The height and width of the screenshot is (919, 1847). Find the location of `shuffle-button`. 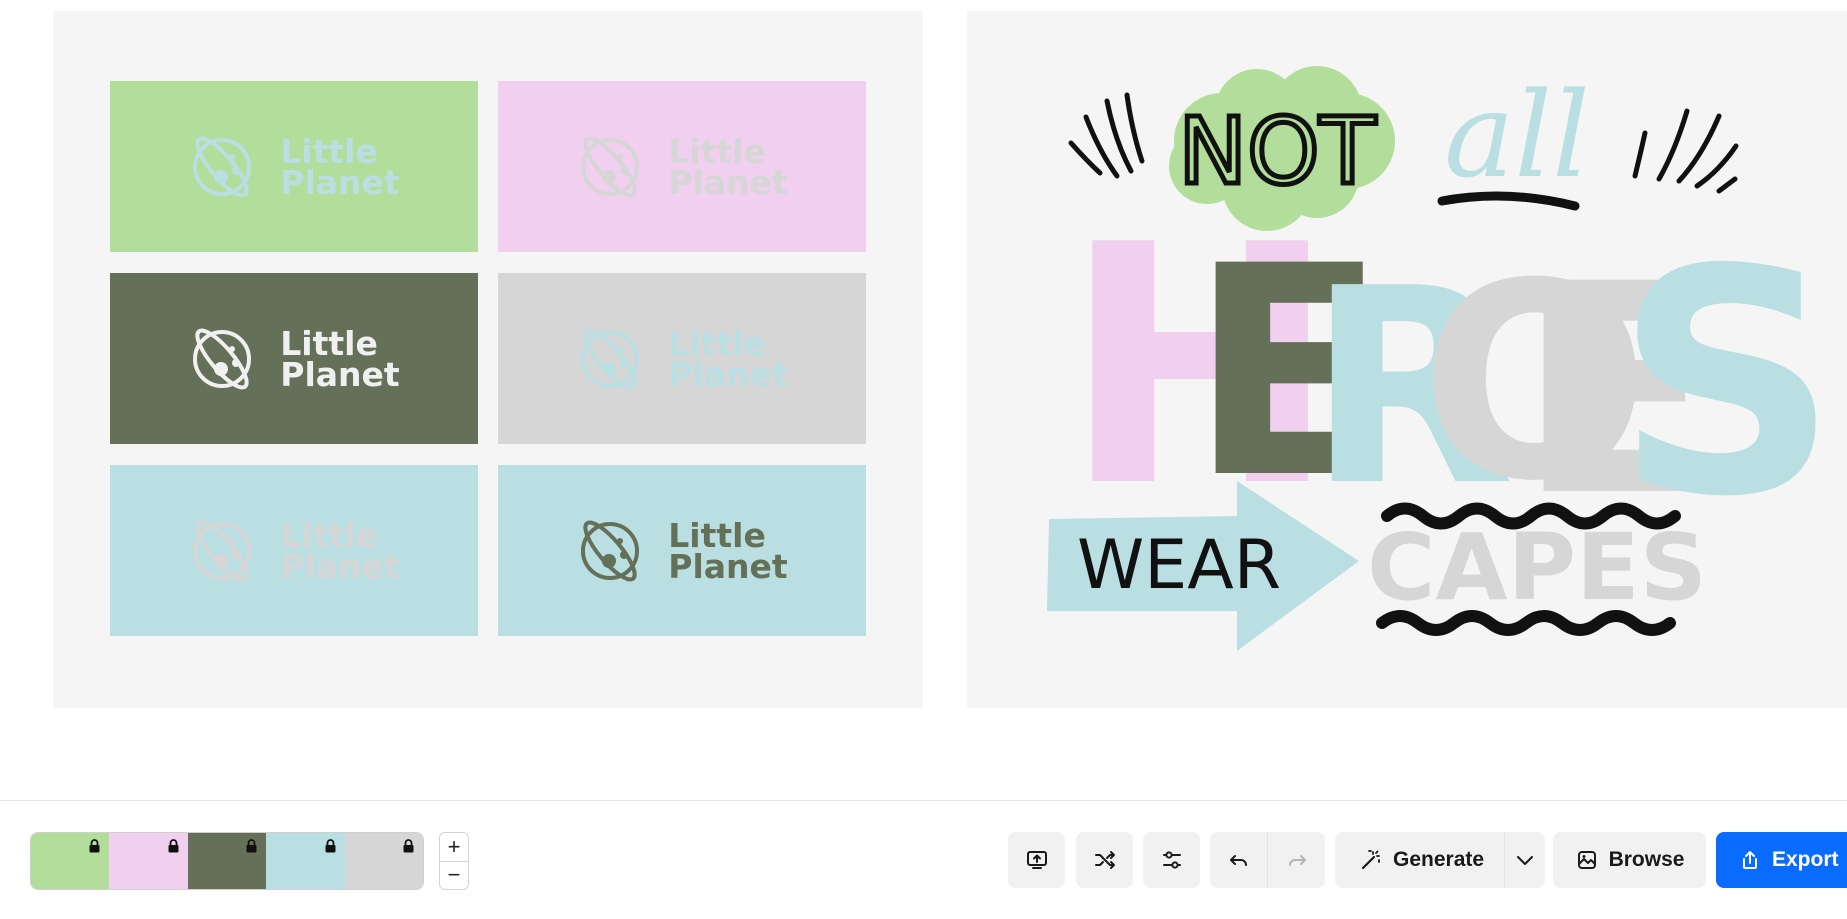

shuffle-button is located at coordinates (1104, 860).